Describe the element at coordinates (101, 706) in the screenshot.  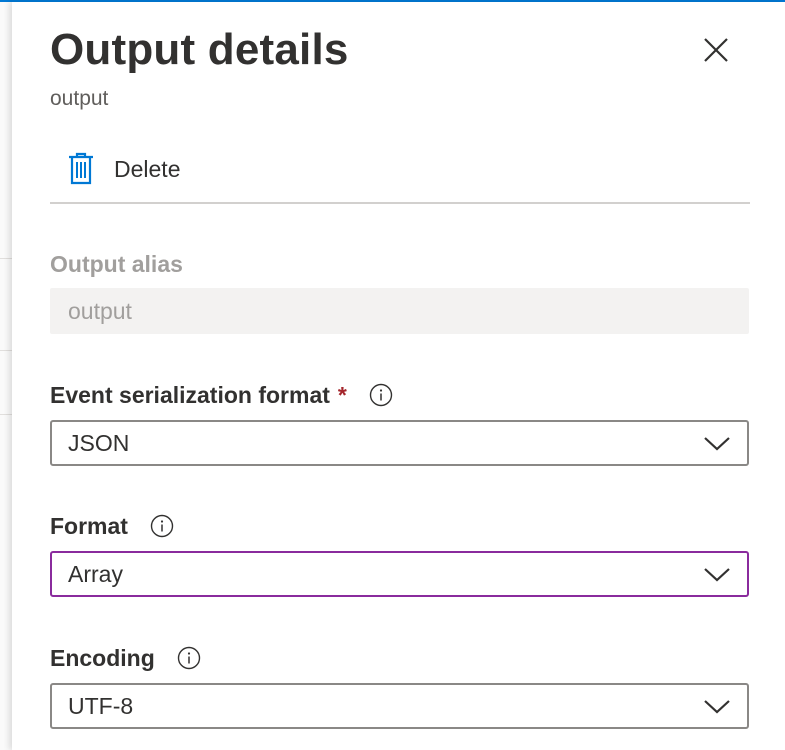
I see `encoding-value: UTF-8` at that location.